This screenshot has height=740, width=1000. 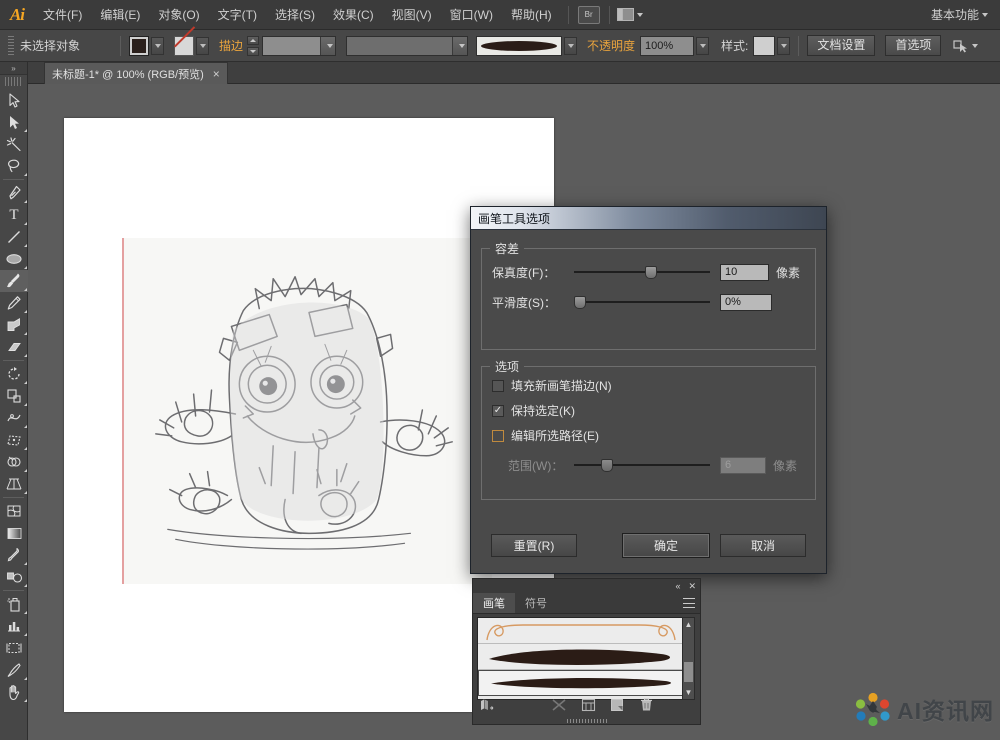 I want to click on fill-color-swatch, so click(x=139, y=45).